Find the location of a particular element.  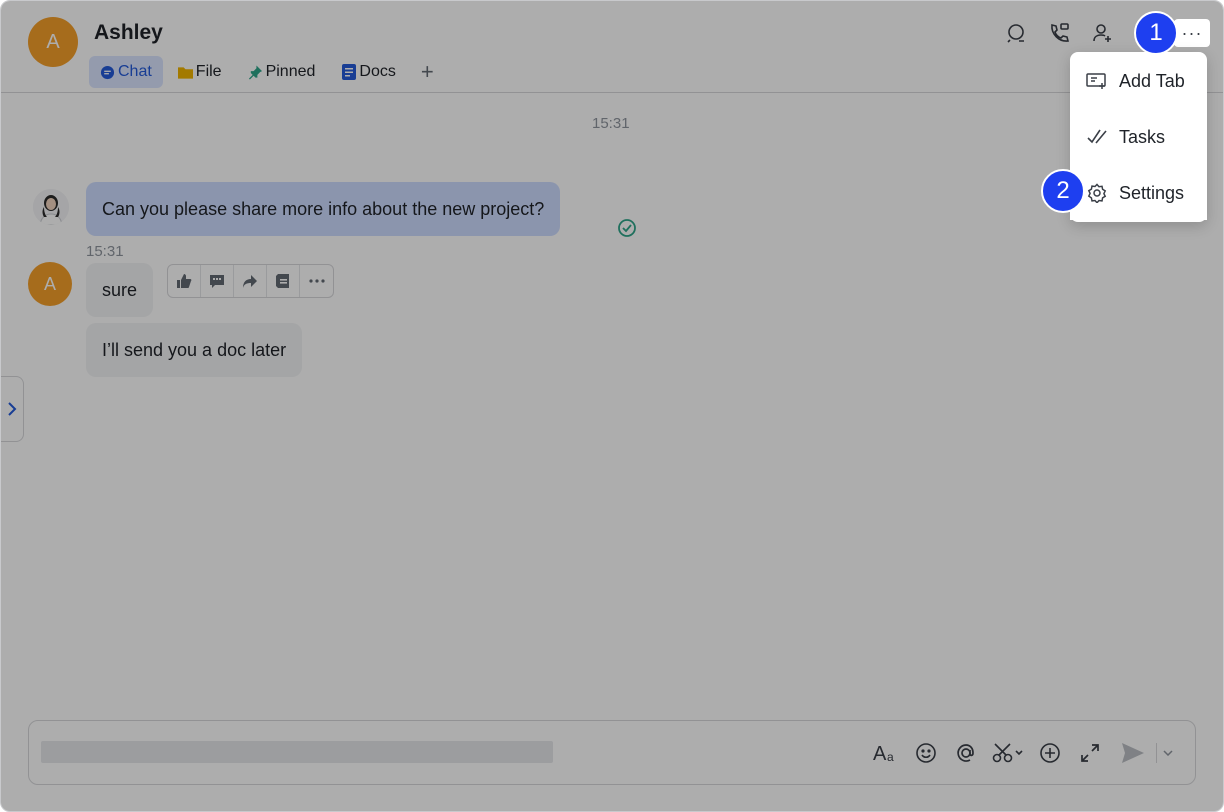

chat-tabs: Chat File Pinned Docs + is located at coordinates (261, 72).